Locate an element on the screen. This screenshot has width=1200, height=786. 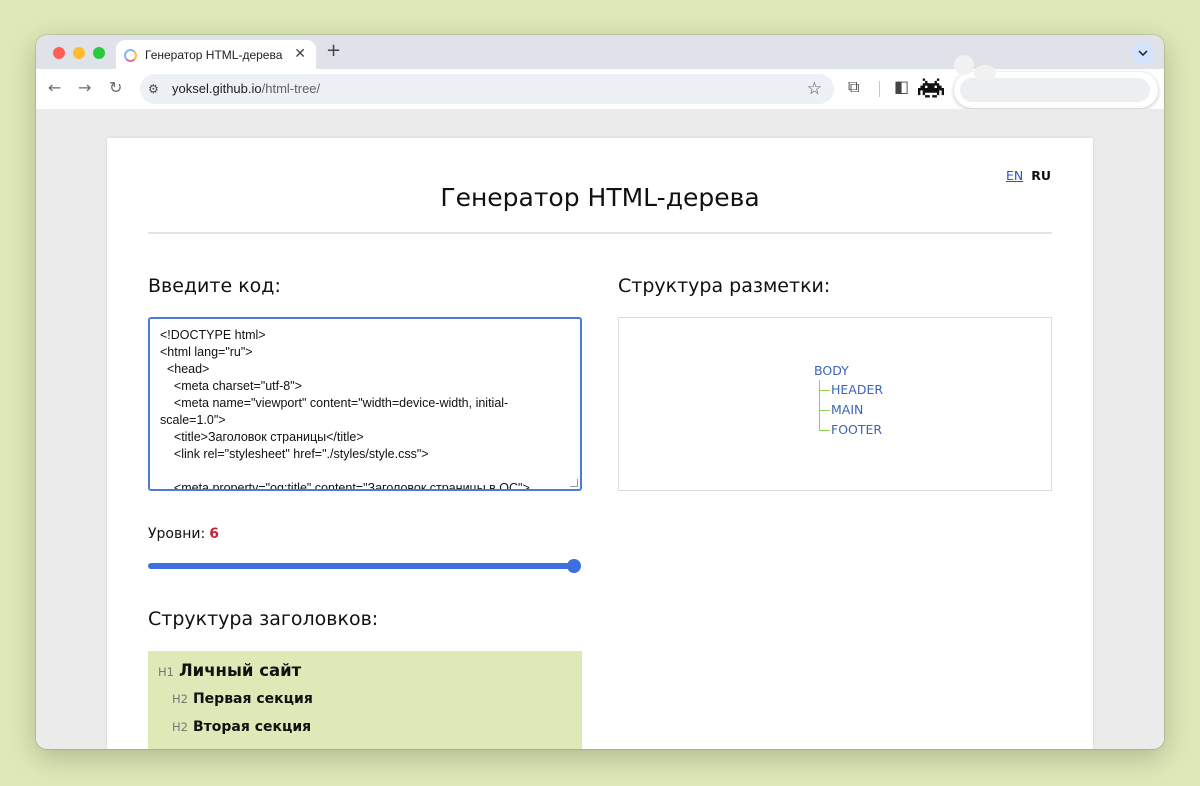
tab-title: Генератор HTML-дерева is located at coordinates (214, 55).